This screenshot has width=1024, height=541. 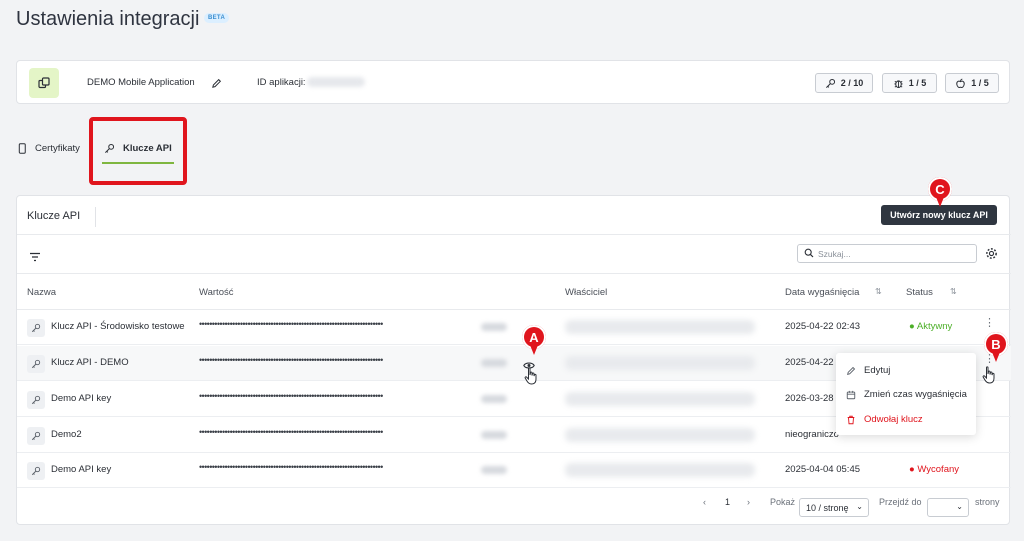 What do you see at coordinates (851, 419) in the screenshot?
I see `trash-icon` at bounding box center [851, 419].